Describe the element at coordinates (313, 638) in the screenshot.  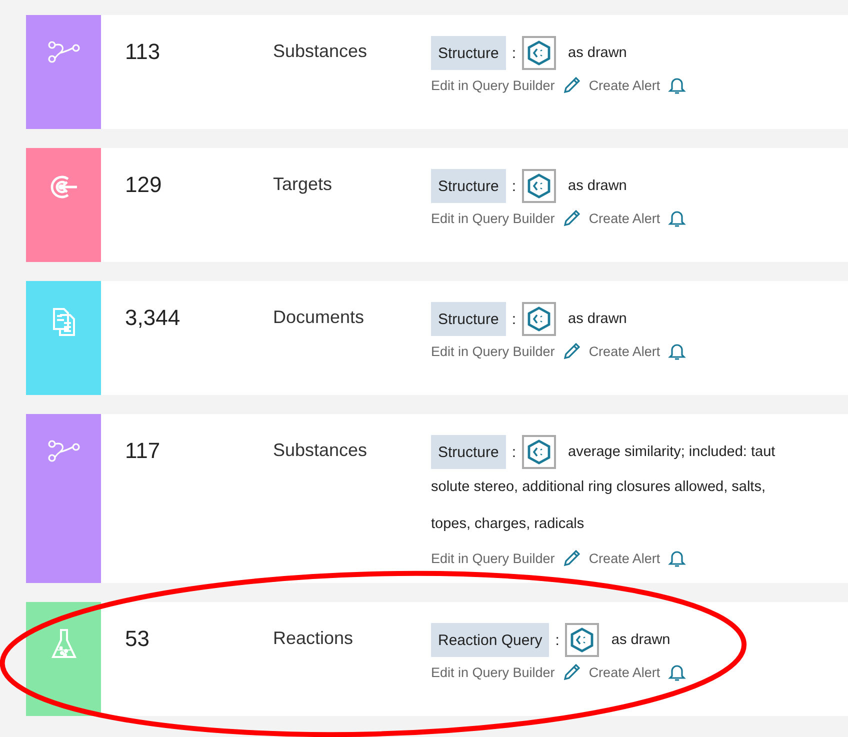
I see `result-type: Reactions` at that location.